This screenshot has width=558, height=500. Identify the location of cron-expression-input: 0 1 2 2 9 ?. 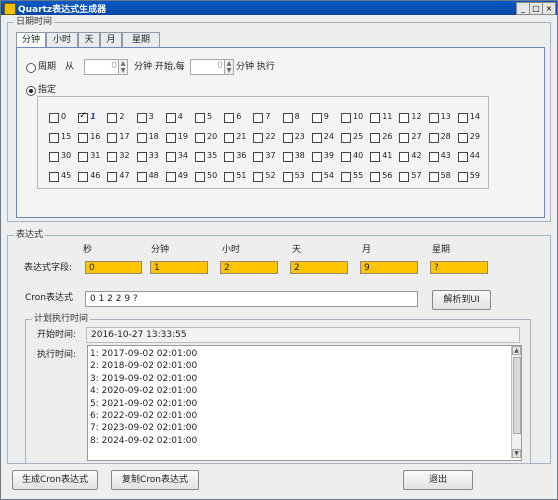
(251, 299).